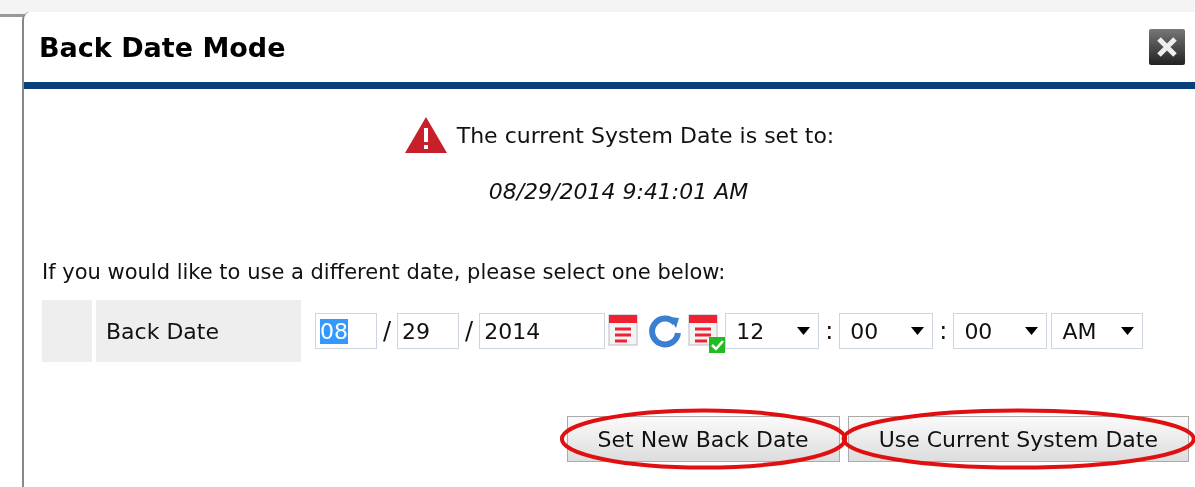 The image size is (1195, 487). I want to click on warning-icon, so click(425, 135).